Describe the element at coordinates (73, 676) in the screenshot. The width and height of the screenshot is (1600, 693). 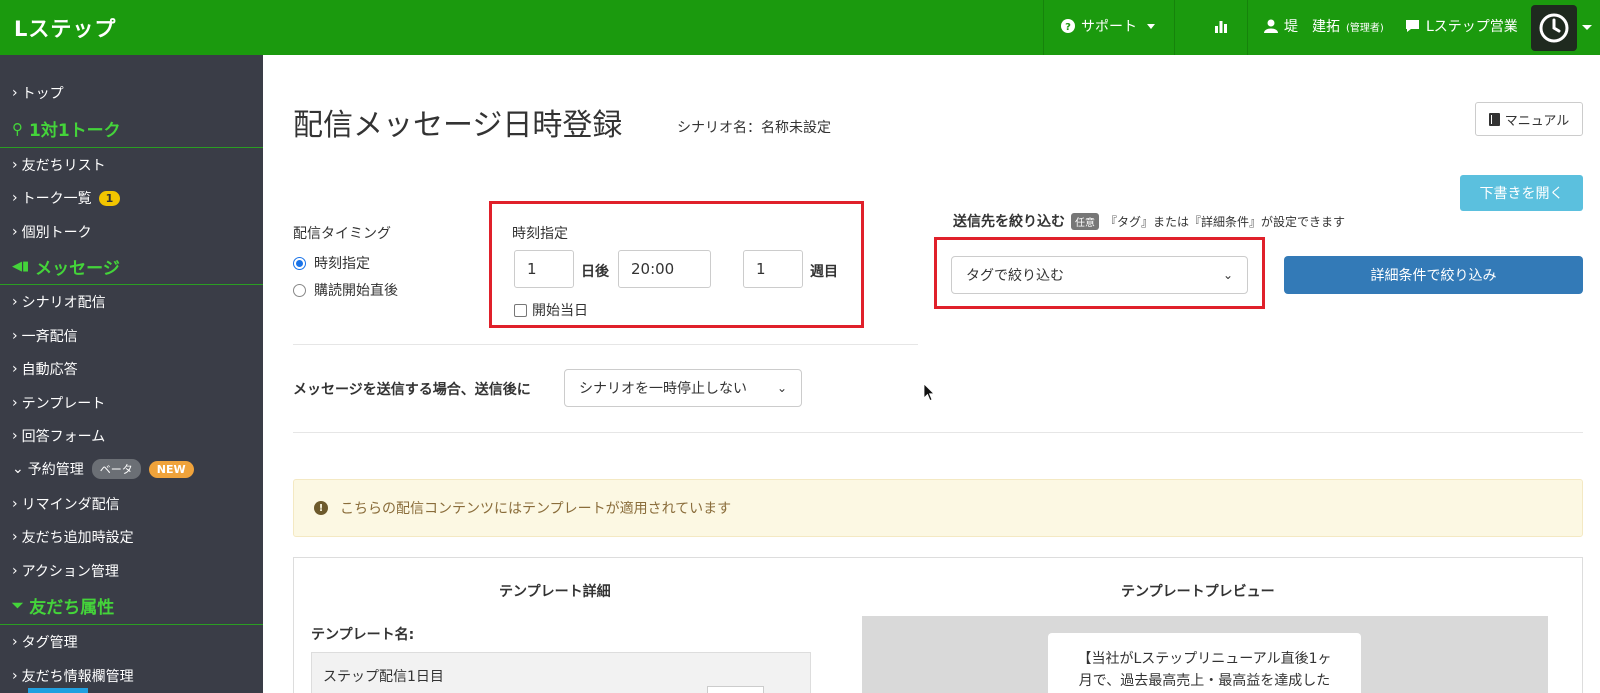
I see `sidebar-item-friend-info: › 友だち情報欄管理` at that location.